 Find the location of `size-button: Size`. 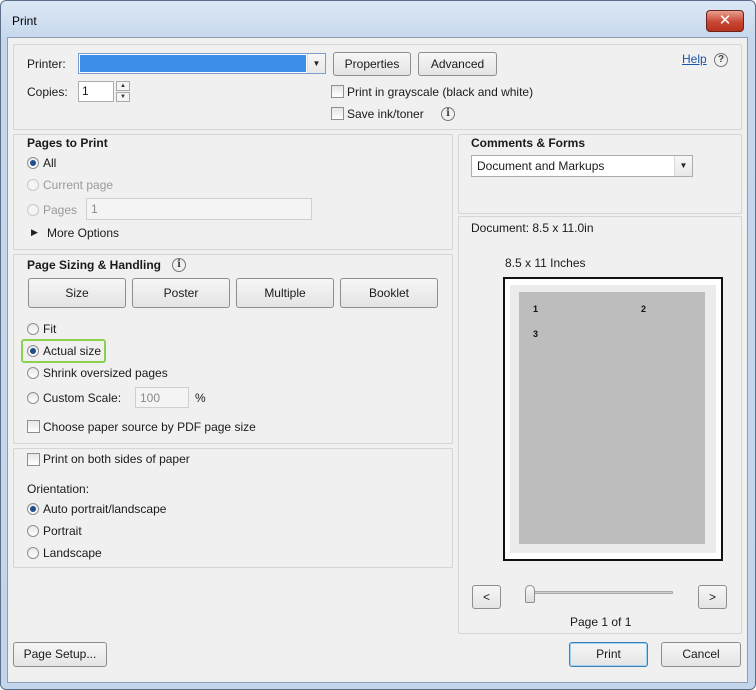

size-button: Size is located at coordinates (77, 293).